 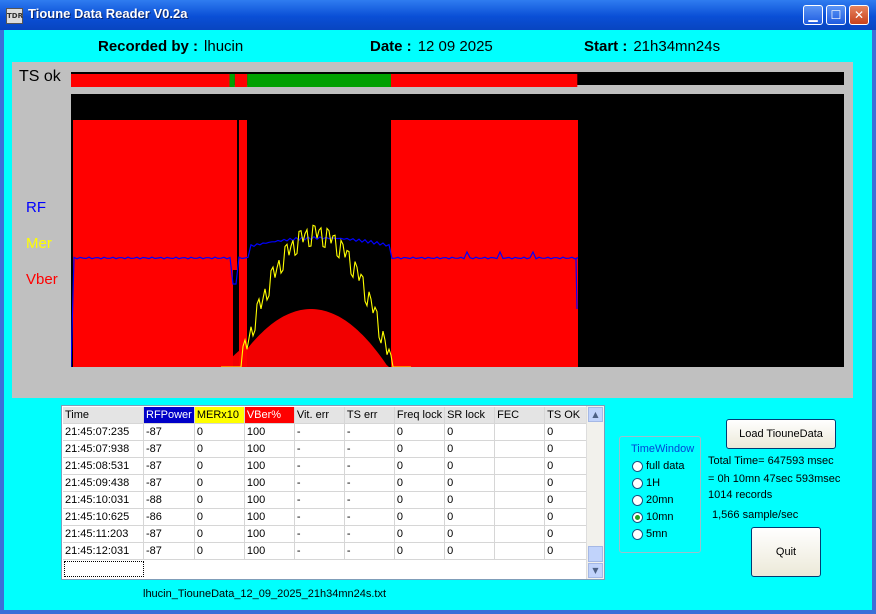 What do you see at coordinates (104, 569) in the screenshot?
I see `edit-cell` at bounding box center [104, 569].